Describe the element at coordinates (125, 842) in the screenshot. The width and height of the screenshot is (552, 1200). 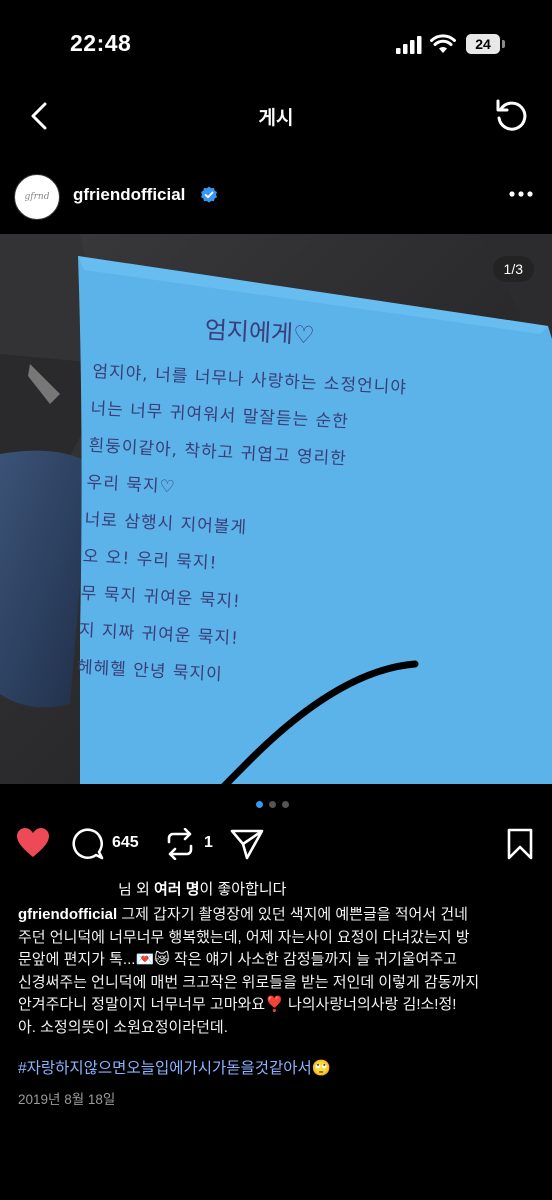
I see `comment-count: 645` at that location.